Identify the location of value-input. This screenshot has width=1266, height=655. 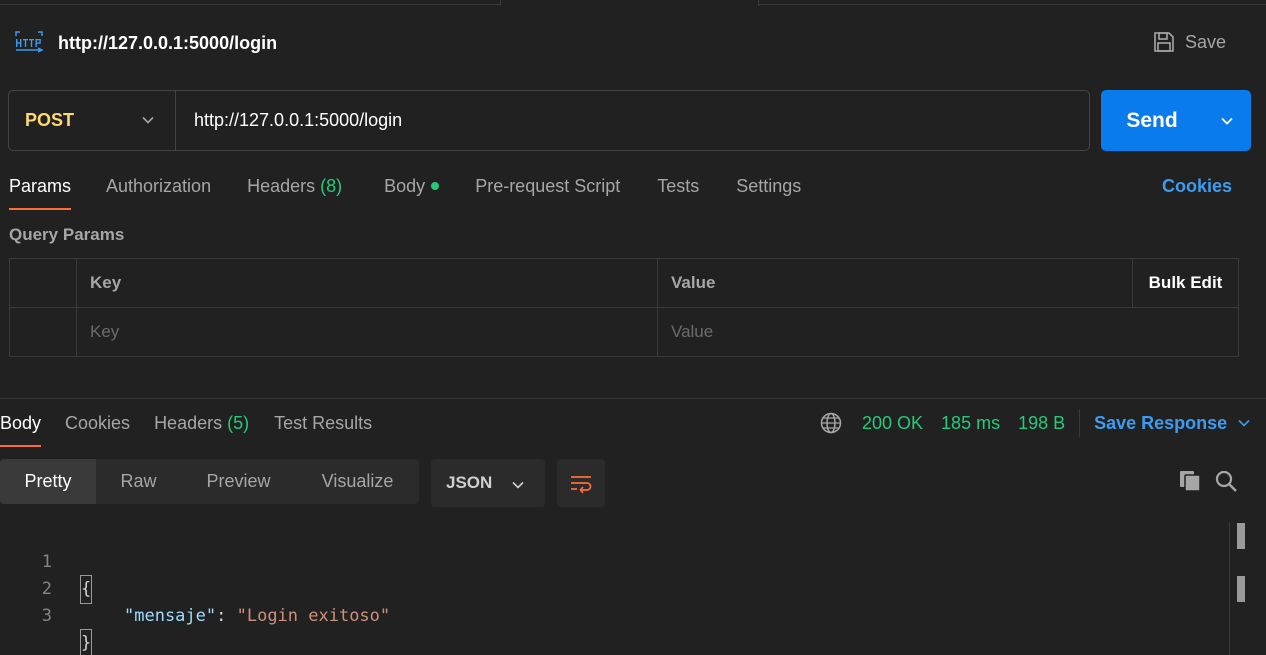
(954, 332).